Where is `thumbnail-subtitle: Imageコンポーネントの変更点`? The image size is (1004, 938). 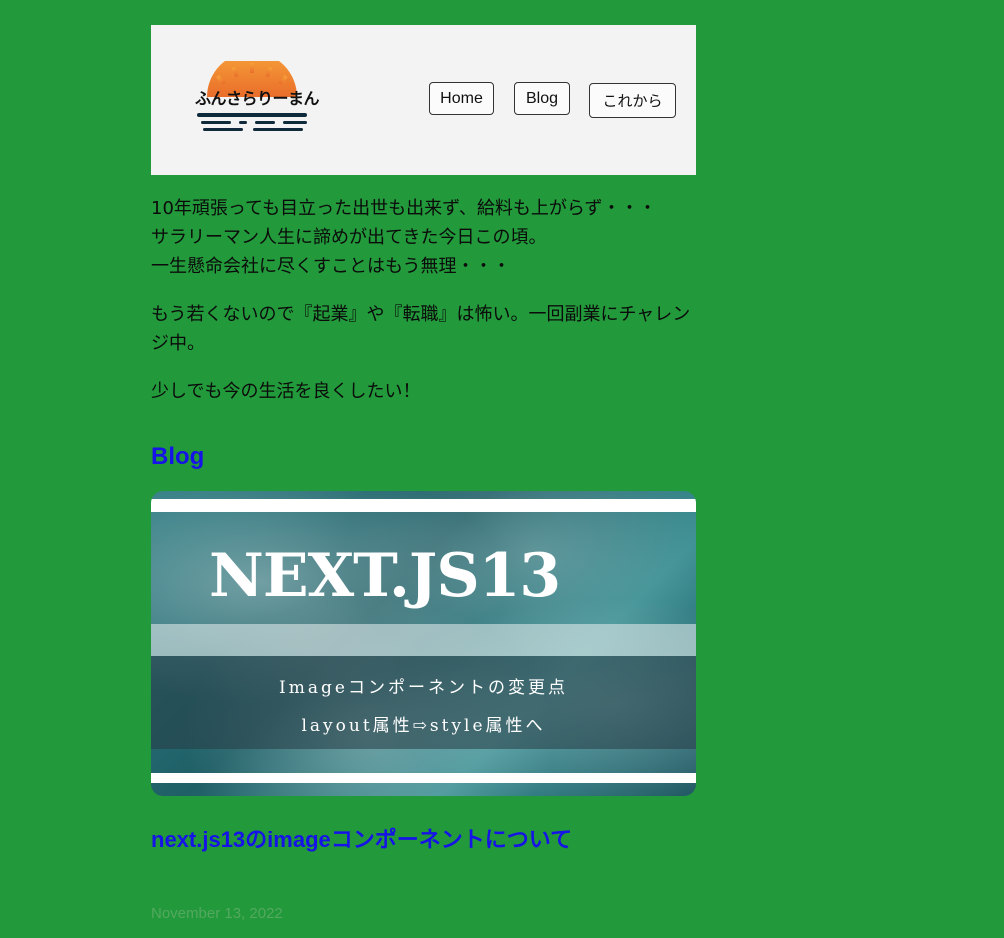
thumbnail-subtitle: Imageコンポーネントの変更点 is located at coordinates (423, 688).